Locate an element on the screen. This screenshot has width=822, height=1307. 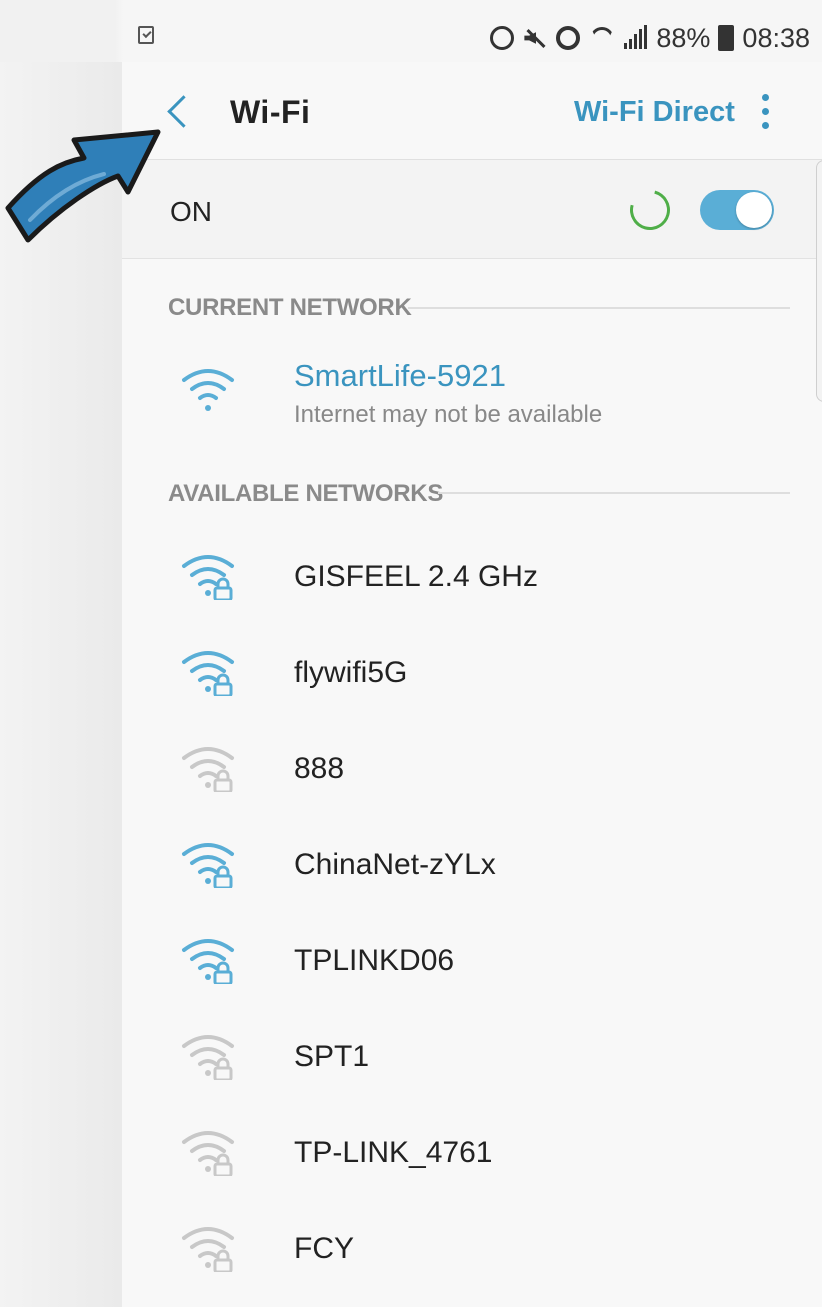
network-row: 888 is located at coordinates (472, 770).